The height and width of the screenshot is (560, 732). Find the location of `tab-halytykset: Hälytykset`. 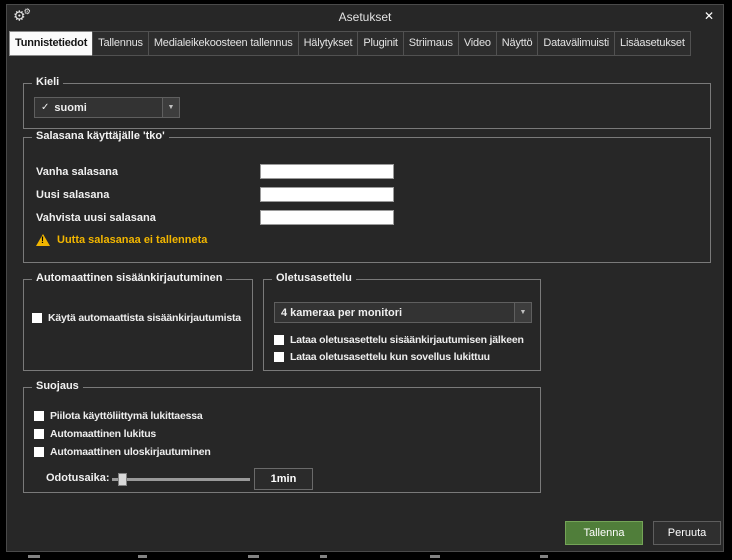

tab-halytykset: Hälytykset is located at coordinates (328, 43).